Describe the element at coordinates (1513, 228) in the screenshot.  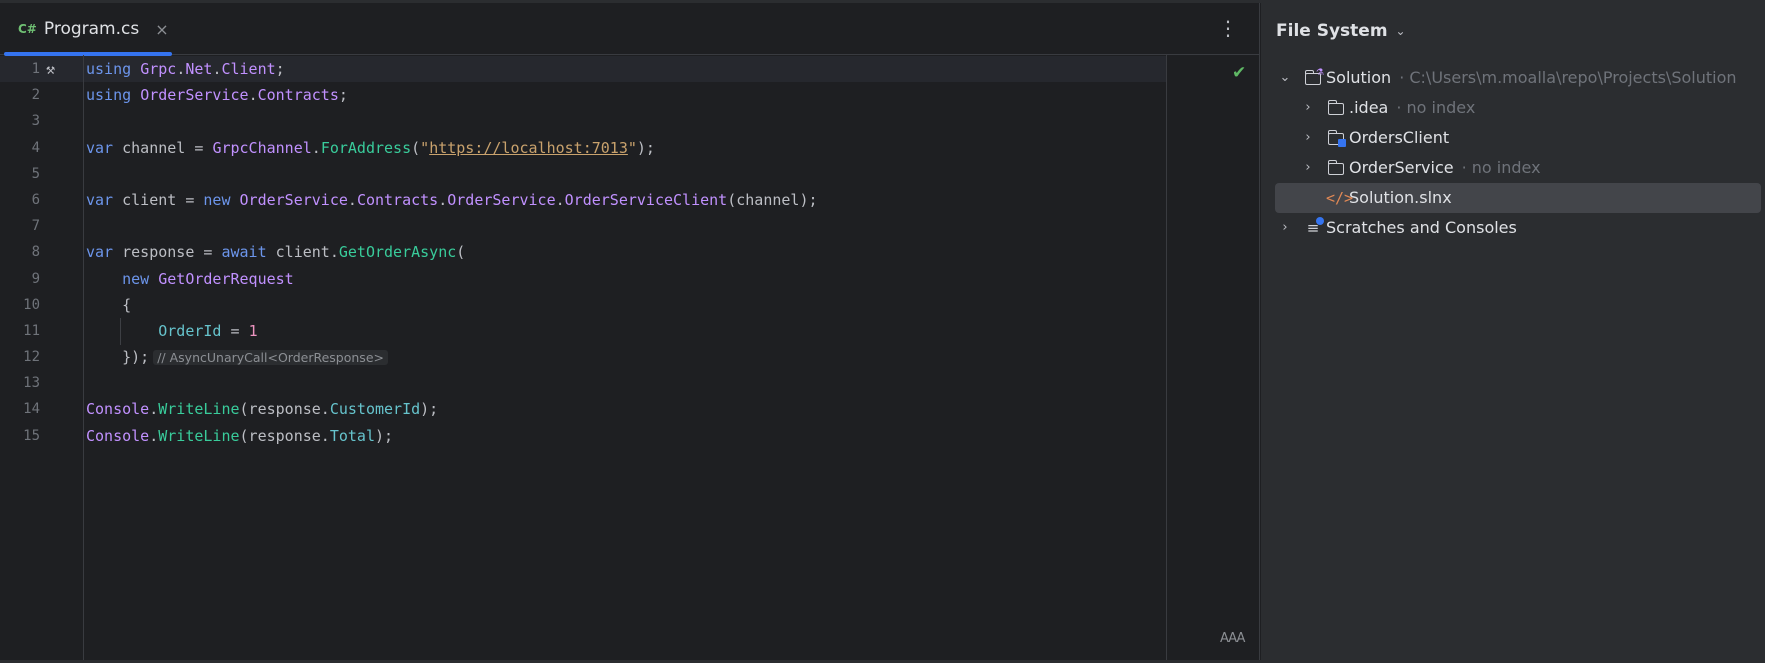
I see `tree-item-scratches: › ≡ Scratches and Consoles` at that location.